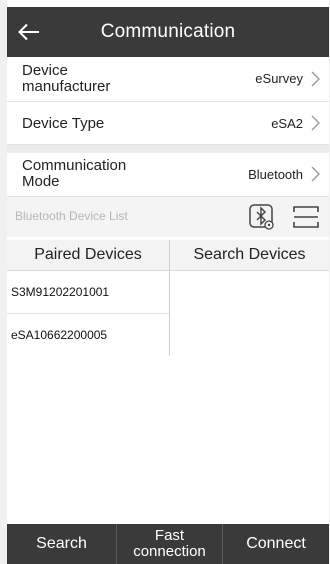 Image resolution: width=330 pixels, height=564 pixels. What do you see at coordinates (168, 149) in the screenshot?
I see `section-divider` at bounding box center [168, 149].